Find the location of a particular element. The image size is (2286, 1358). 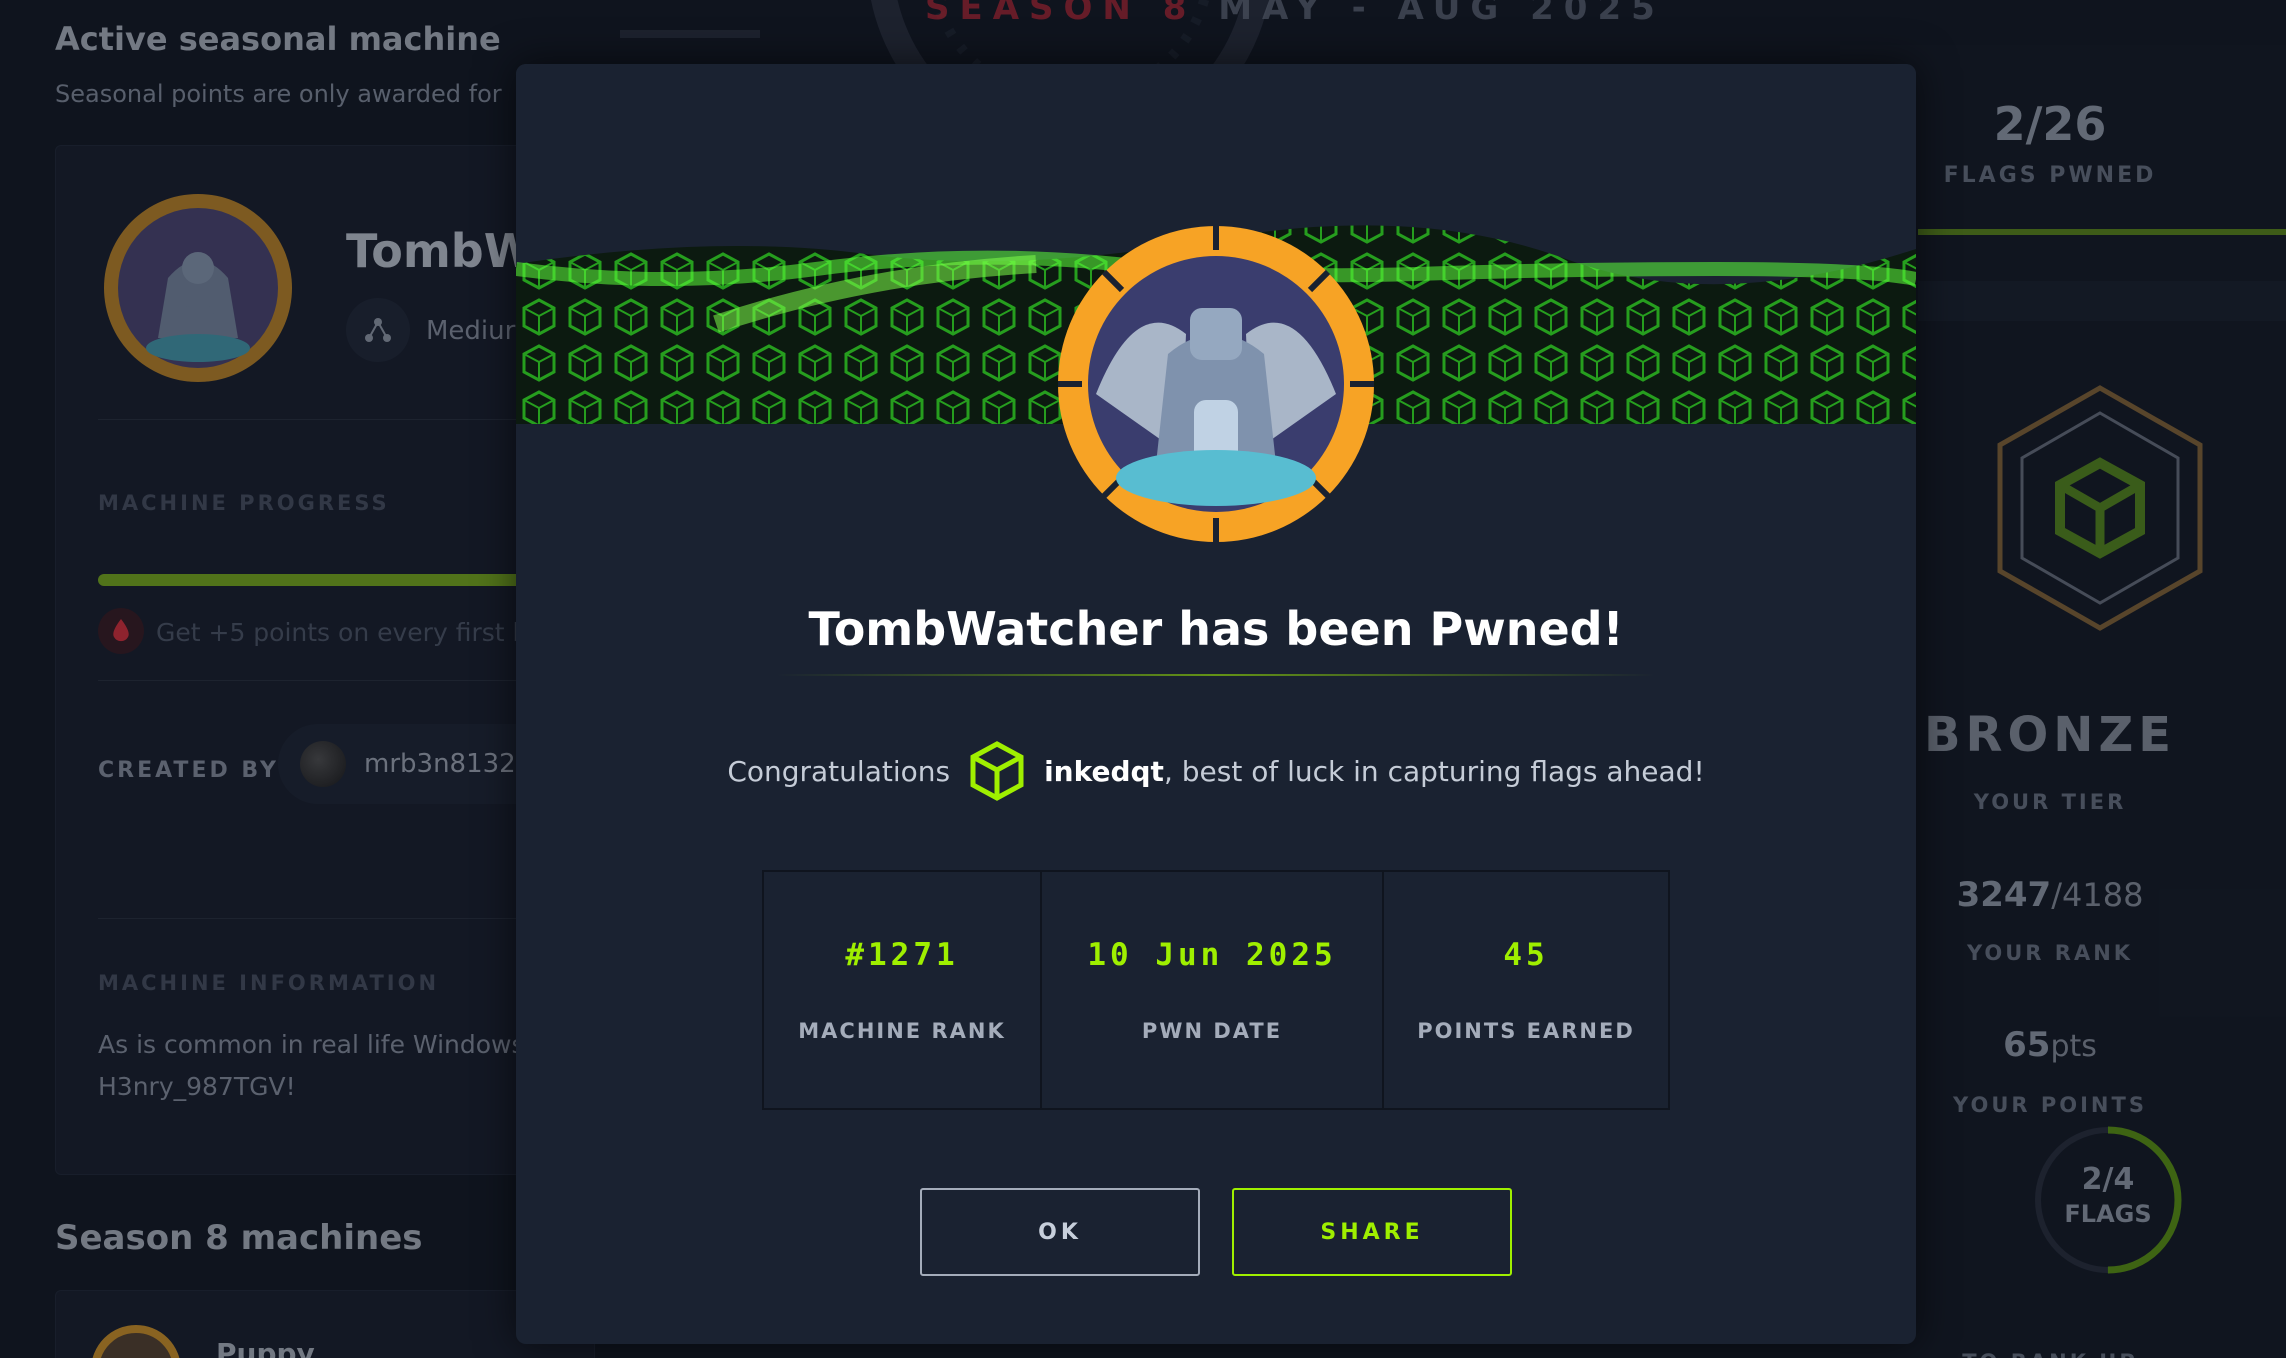

machine-rank-stat: #1271 MACHINE RANK is located at coordinates (903, 990).